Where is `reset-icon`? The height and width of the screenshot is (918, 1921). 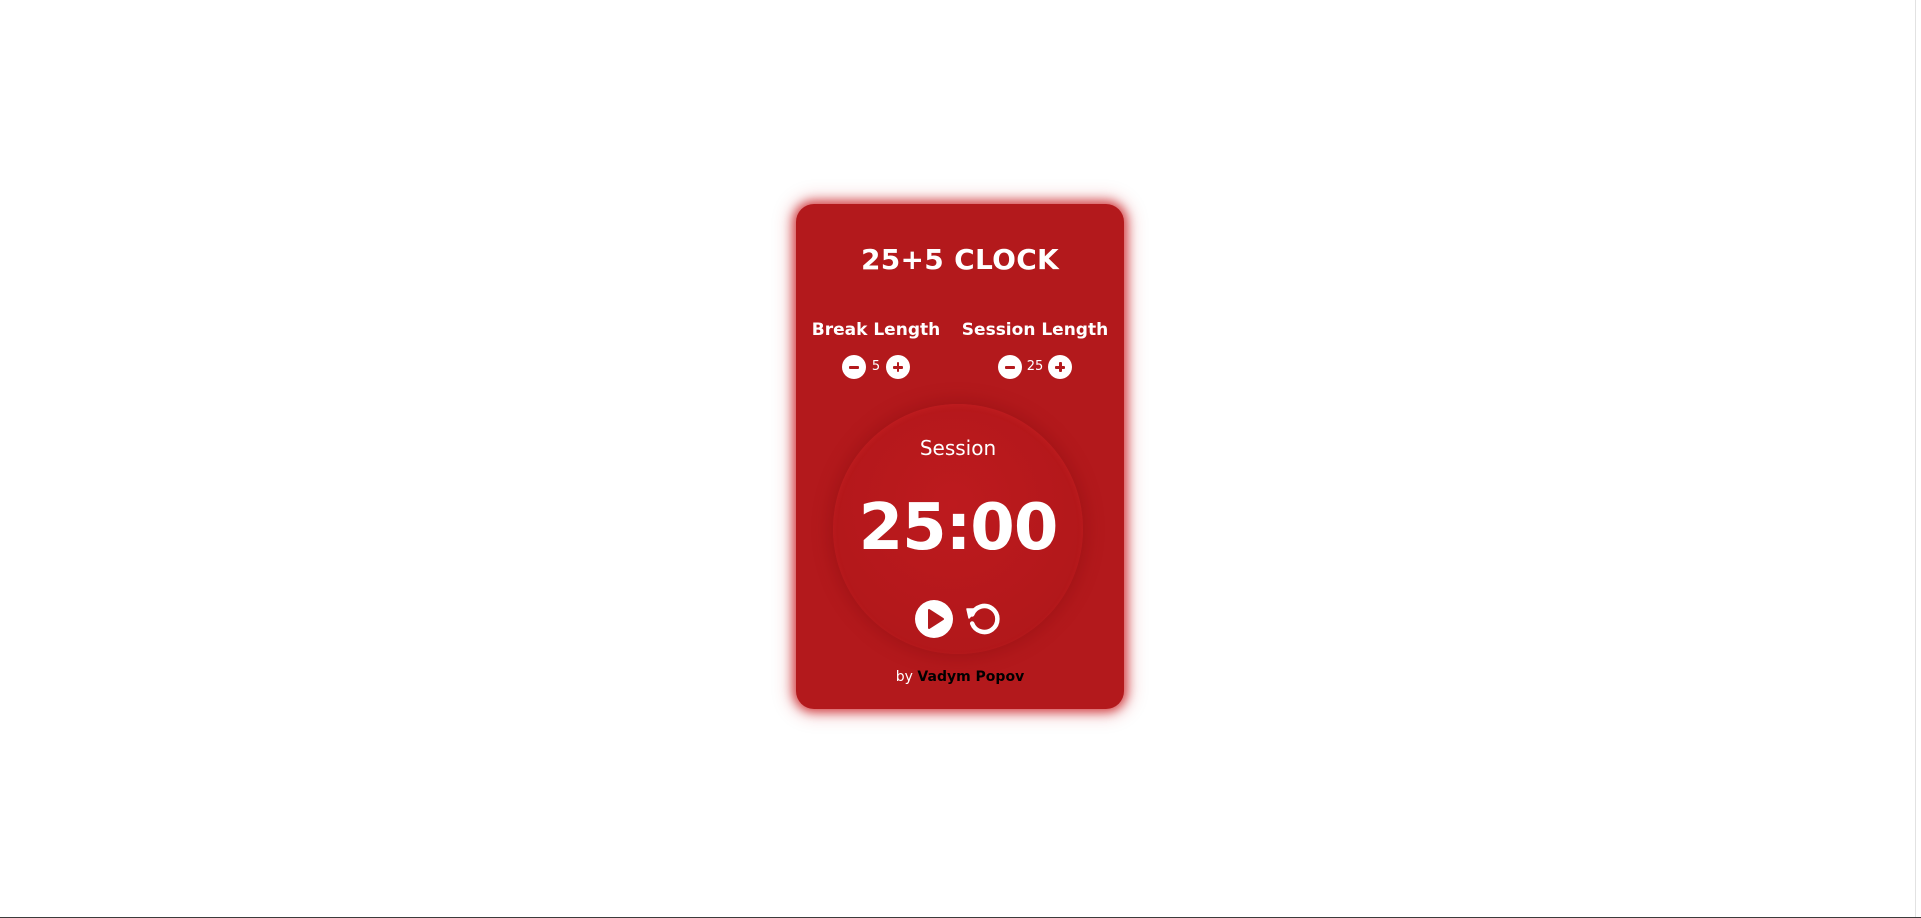
reset-icon is located at coordinates (983, 619).